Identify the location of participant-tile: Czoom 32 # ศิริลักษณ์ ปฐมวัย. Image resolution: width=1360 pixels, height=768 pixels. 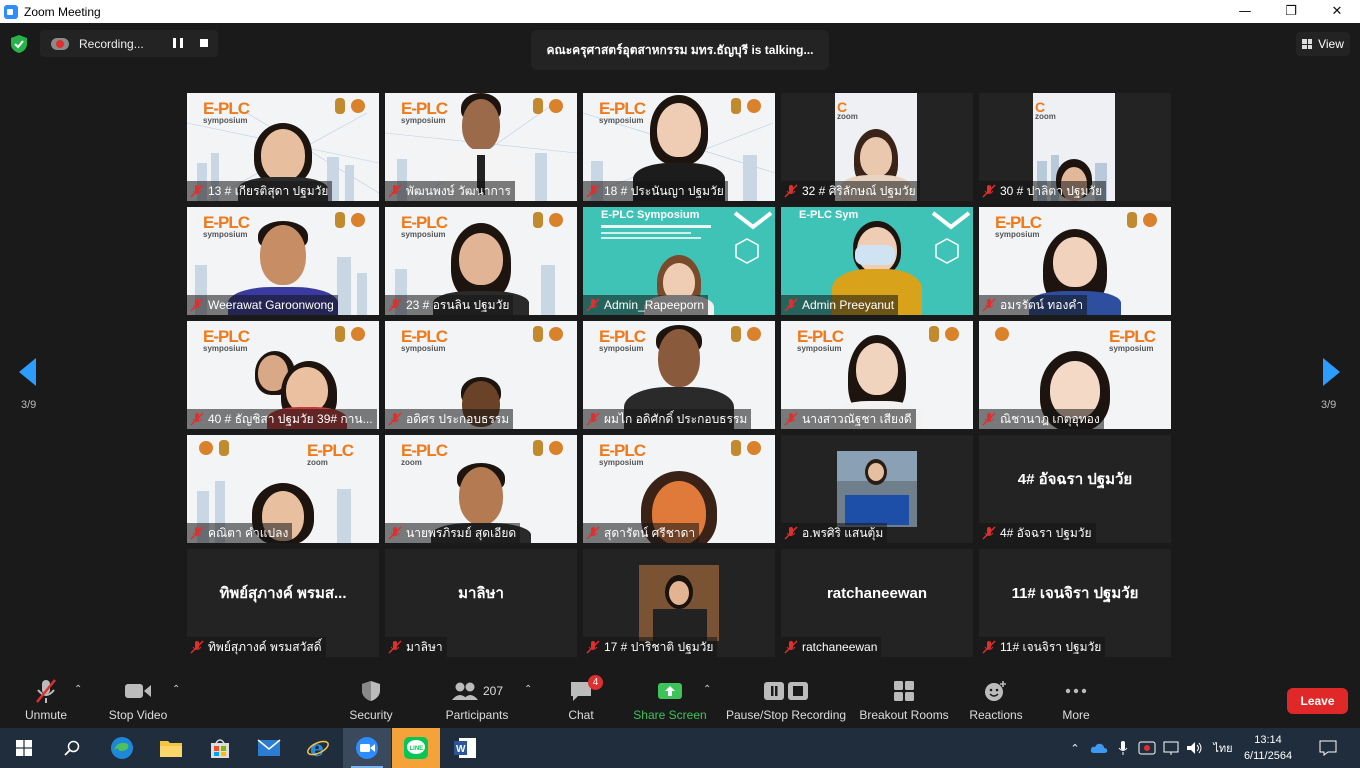
(877, 147).